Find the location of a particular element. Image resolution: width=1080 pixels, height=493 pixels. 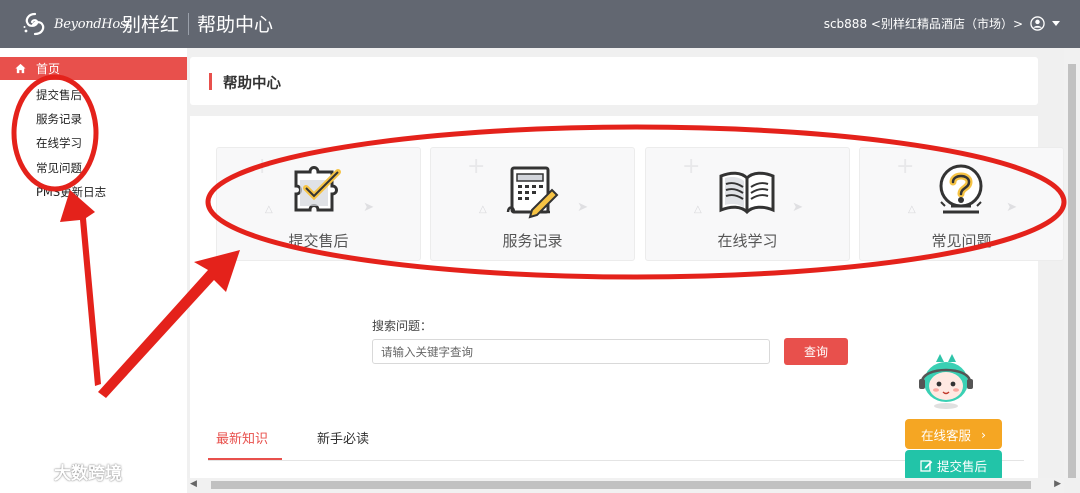

tab-latest-knowledge: 最新知识 is located at coordinates (242, 437).